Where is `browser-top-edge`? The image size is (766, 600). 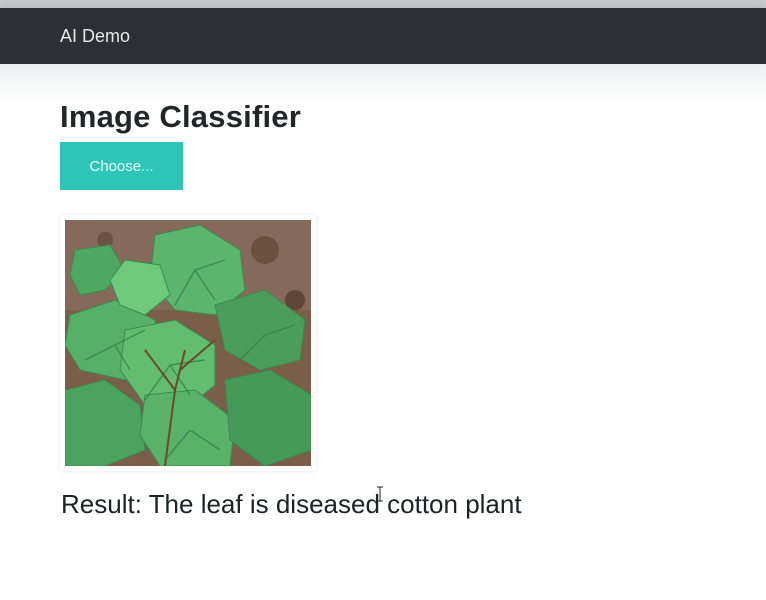 browser-top-edge is located at coordinates (383, 4).